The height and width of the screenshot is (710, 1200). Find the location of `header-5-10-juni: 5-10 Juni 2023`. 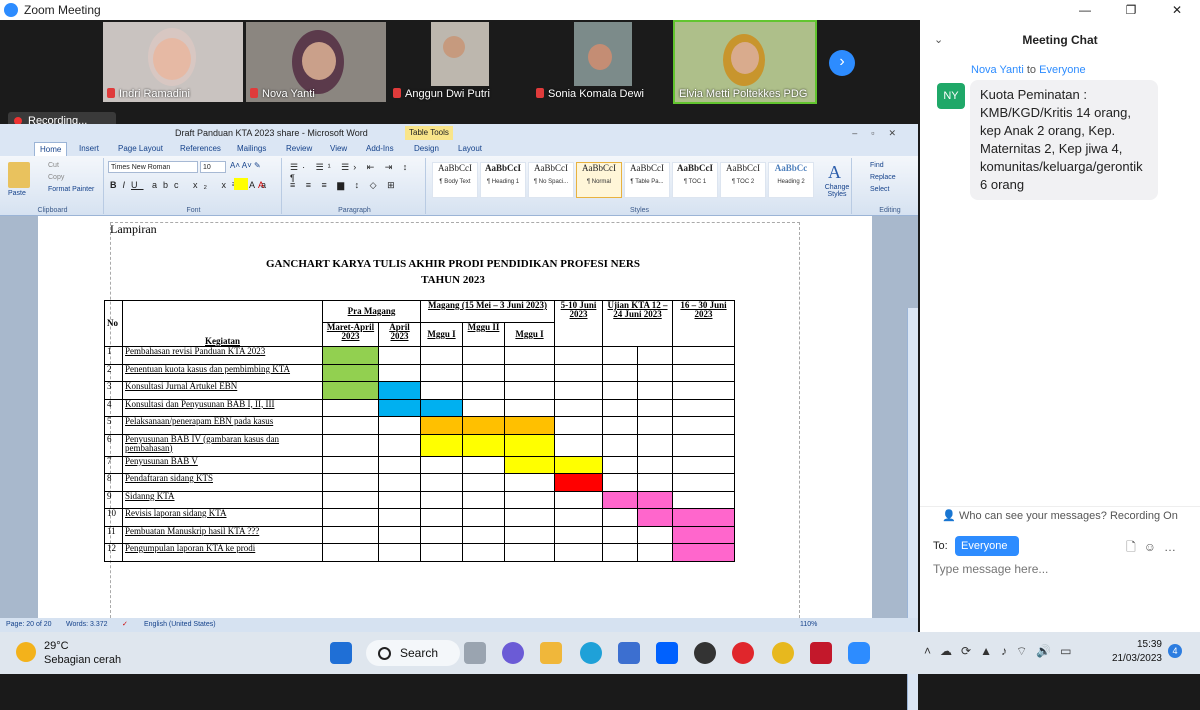

header-5-10-juni: 5-10 Juni 2023 is located at coordinates (578, 323).